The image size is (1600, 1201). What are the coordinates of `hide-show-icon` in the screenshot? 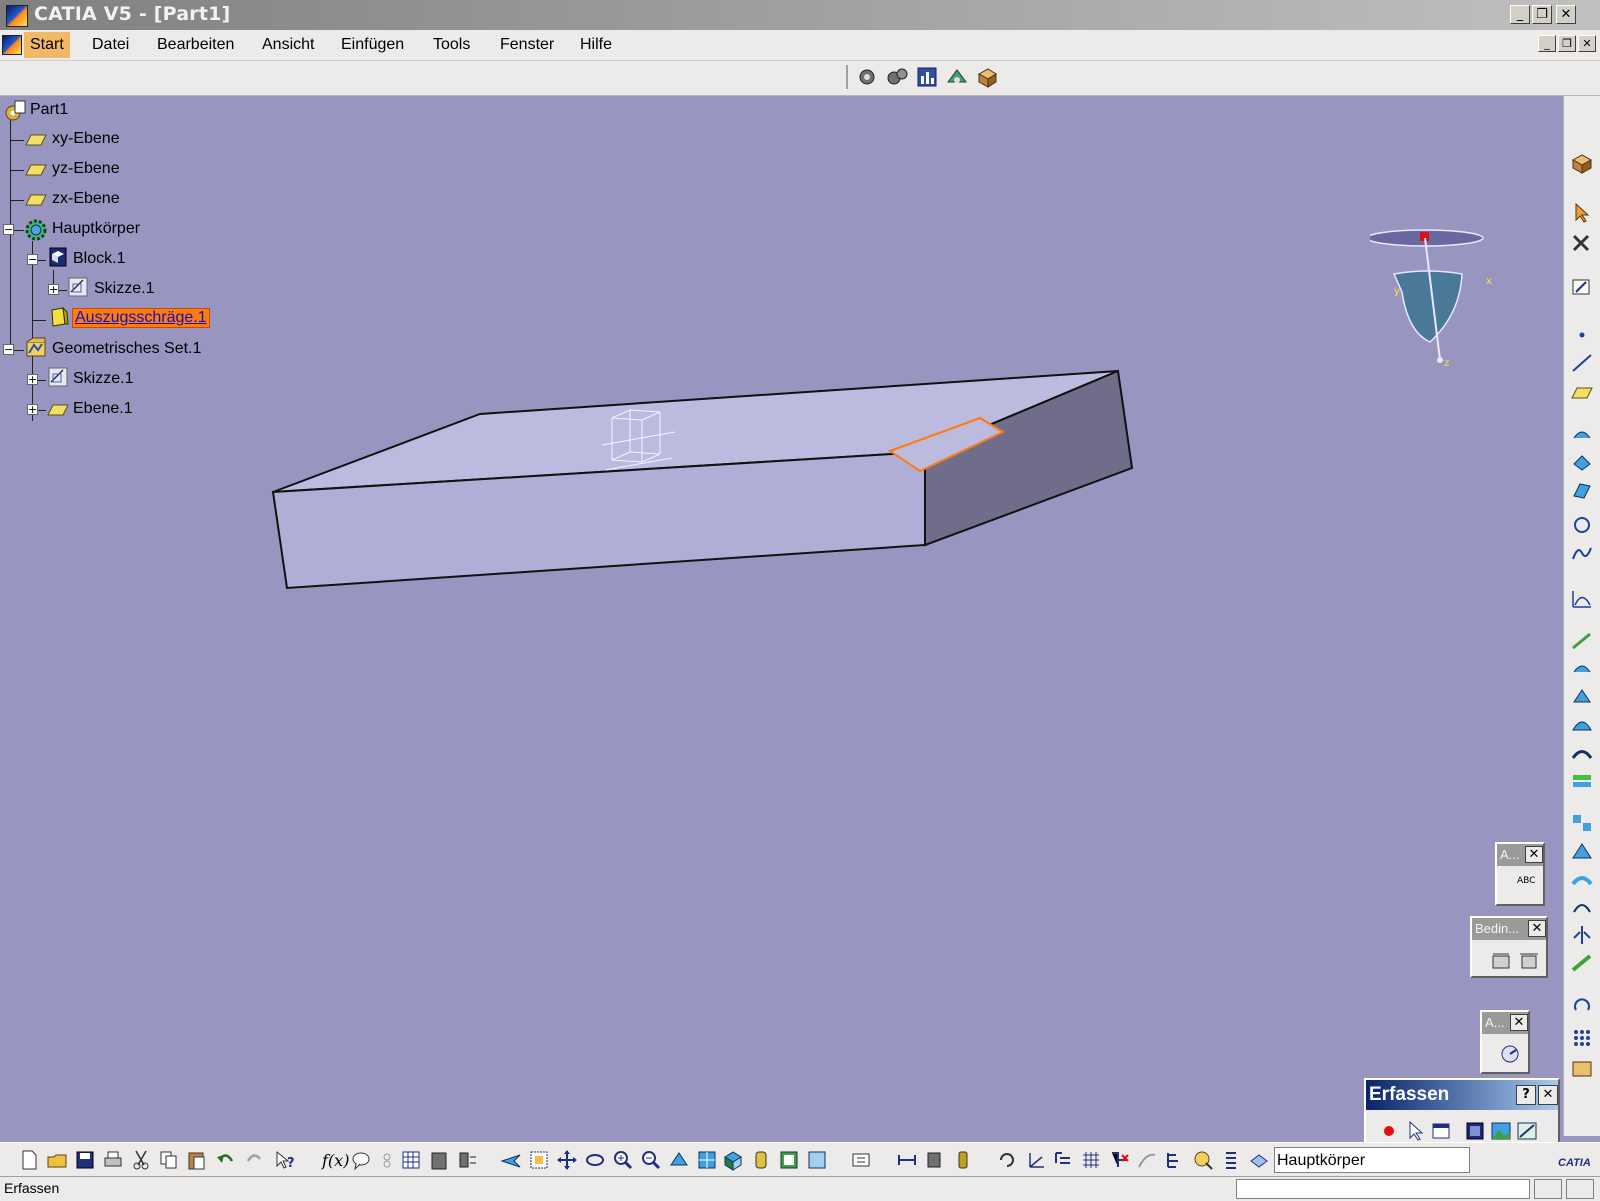 It's located at (789, 1160).